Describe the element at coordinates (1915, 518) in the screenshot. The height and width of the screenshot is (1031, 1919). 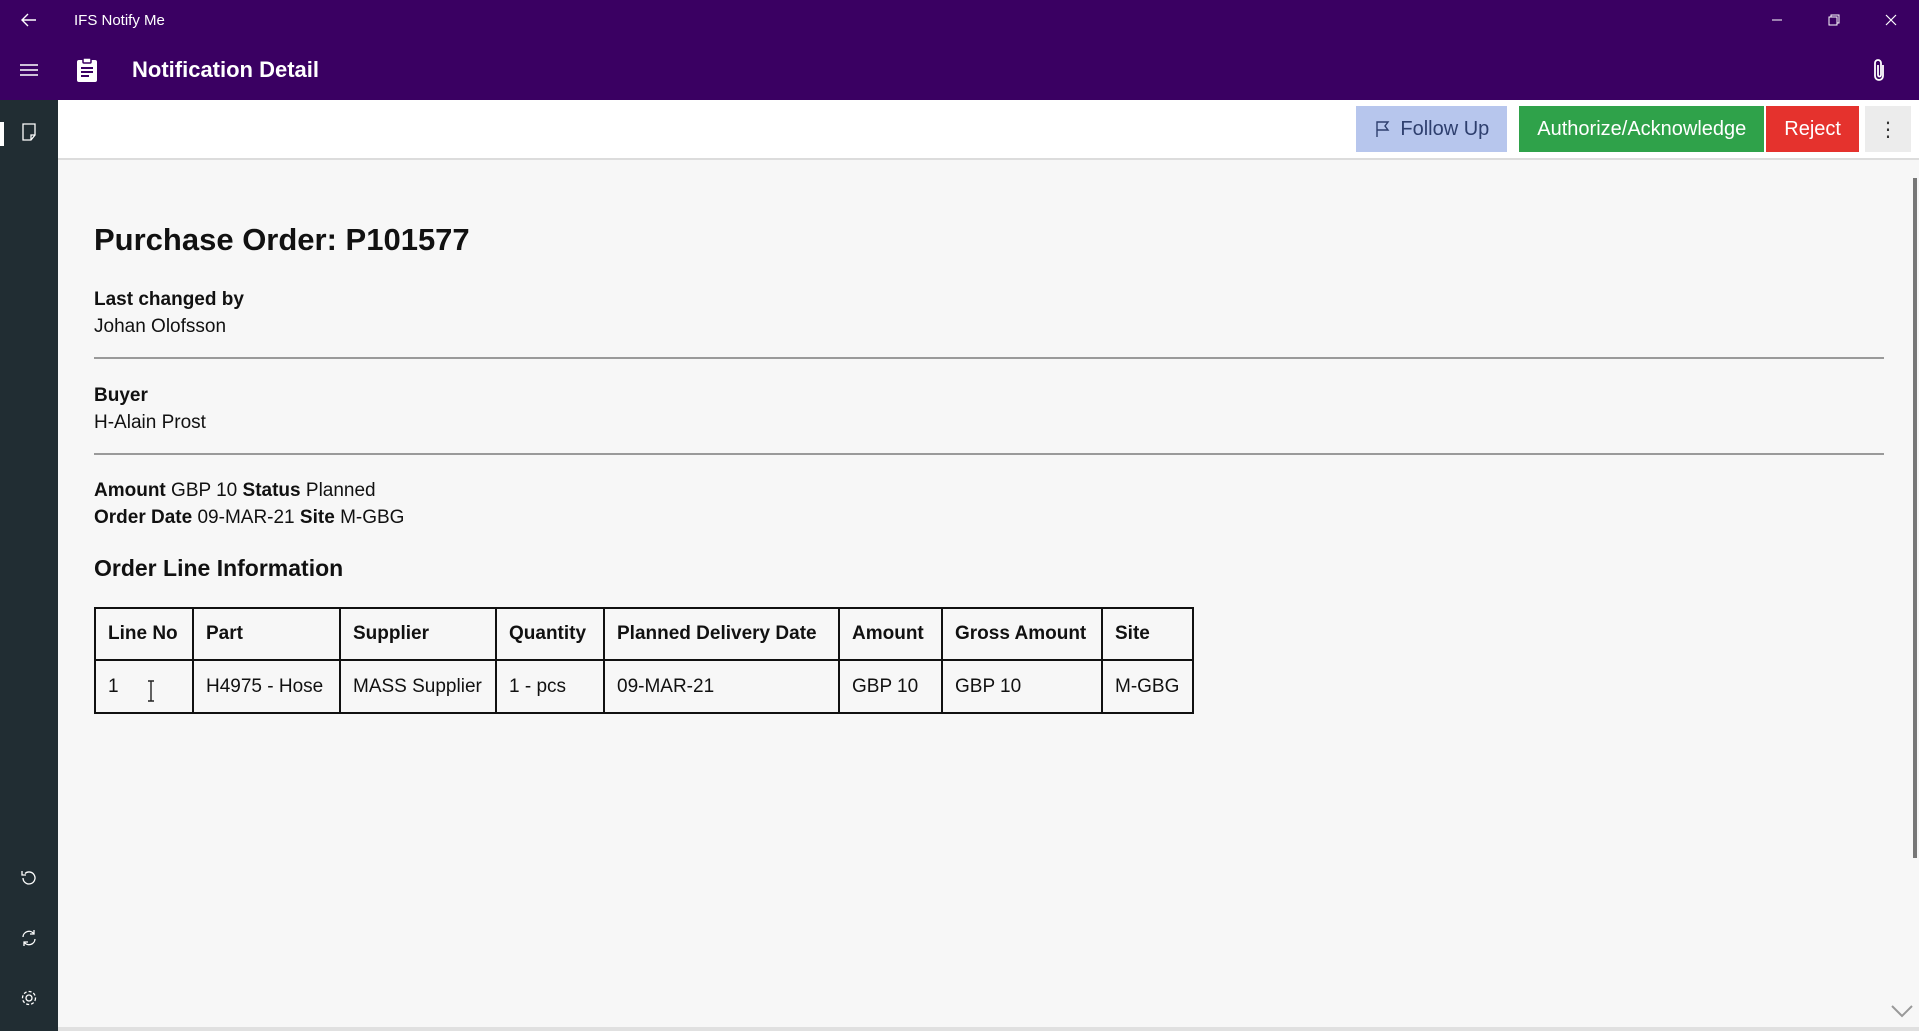
I see `vertical-scrollbar` at that location.